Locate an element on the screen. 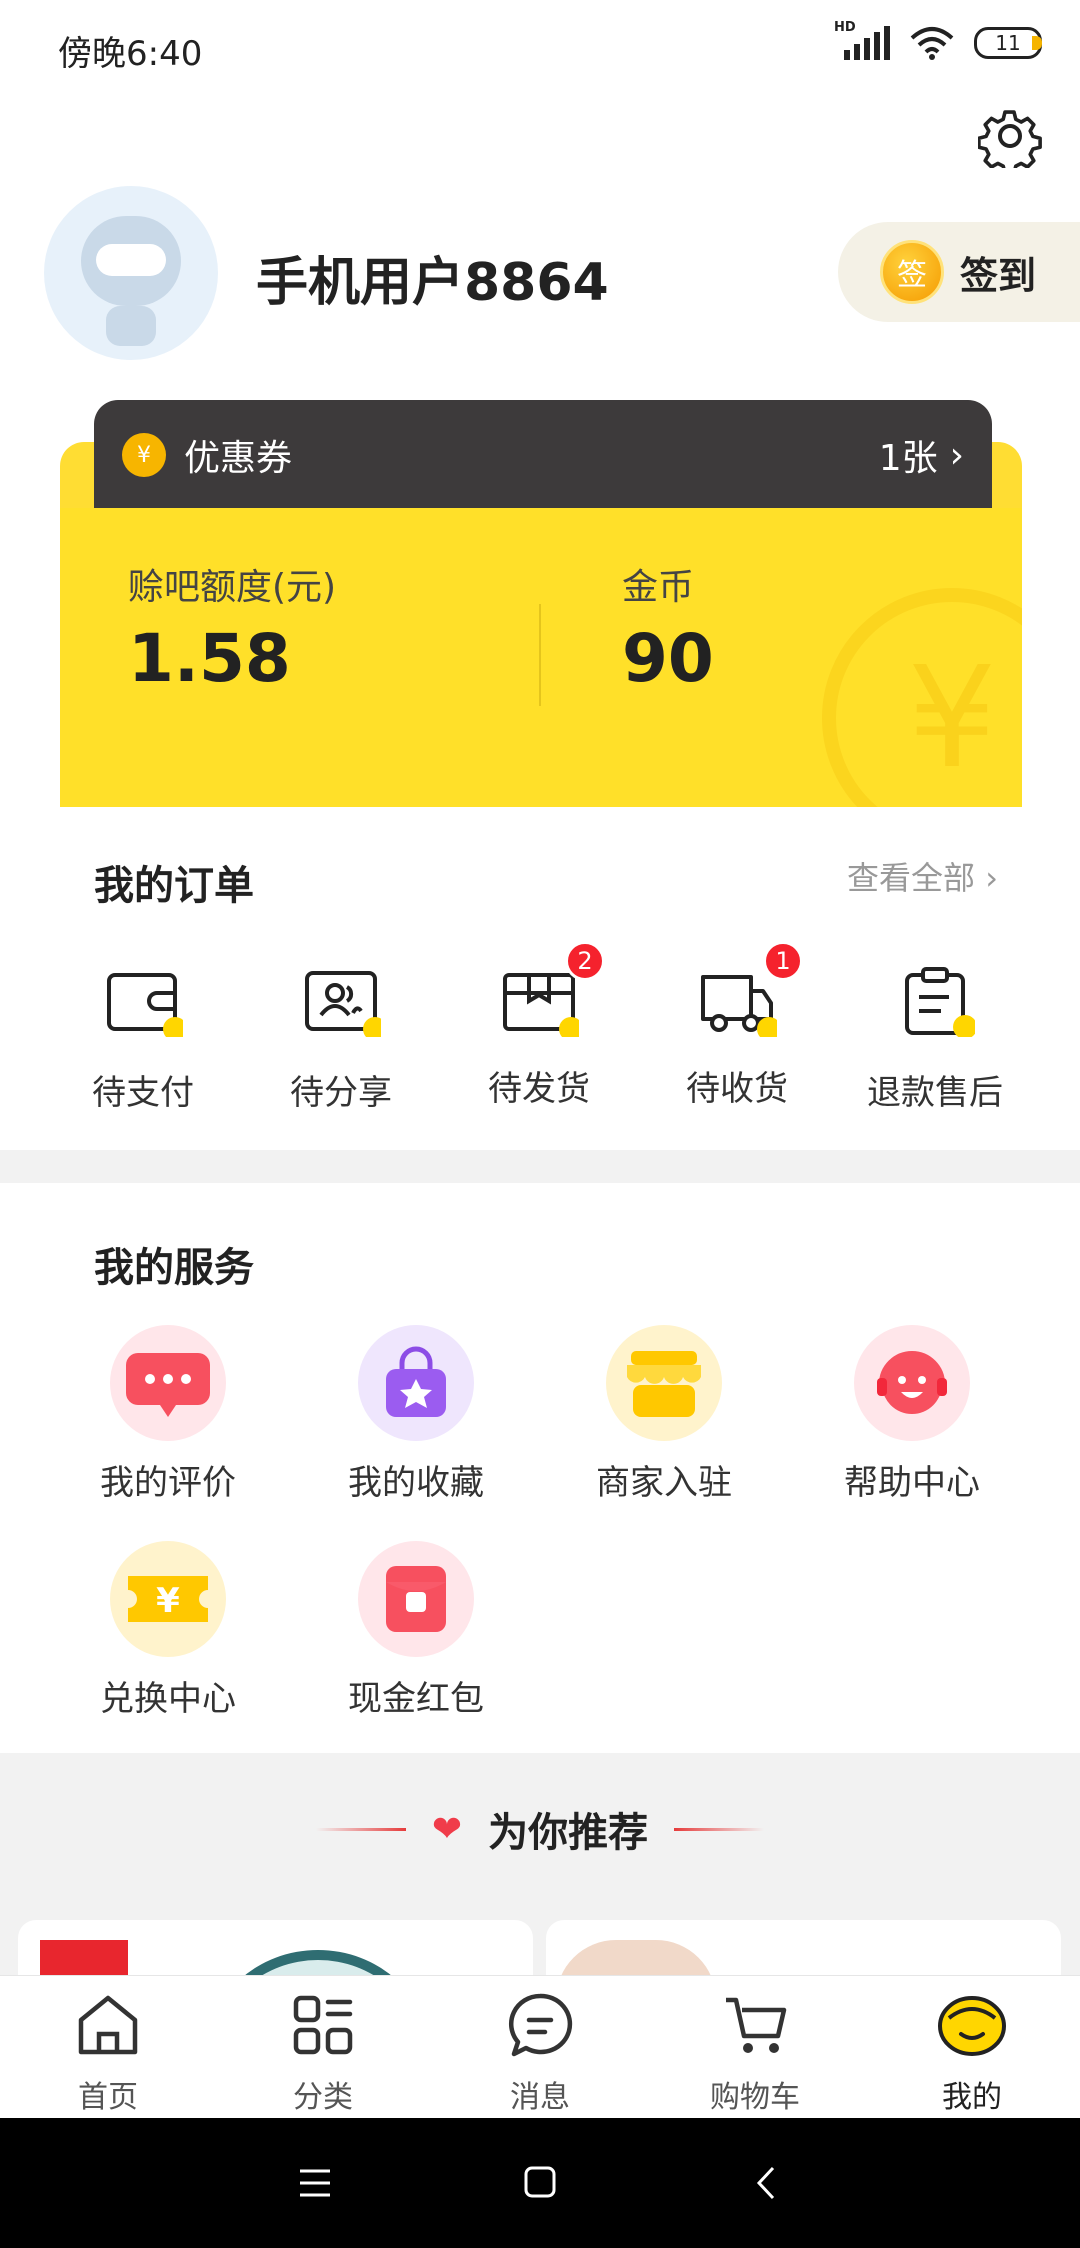 This screenshot has width=1080, height=2248. nav-label: 消息 is located at coordinates (540, 2097).